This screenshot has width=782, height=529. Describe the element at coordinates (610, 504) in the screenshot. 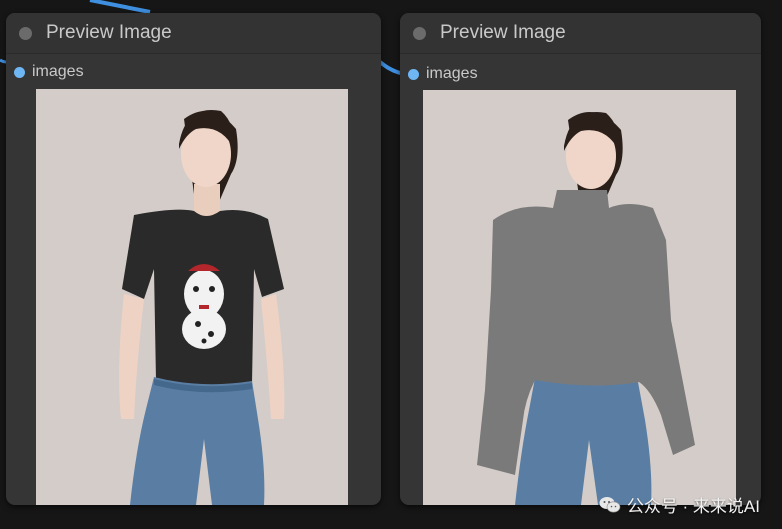

I see `wechat-icon` at that location.